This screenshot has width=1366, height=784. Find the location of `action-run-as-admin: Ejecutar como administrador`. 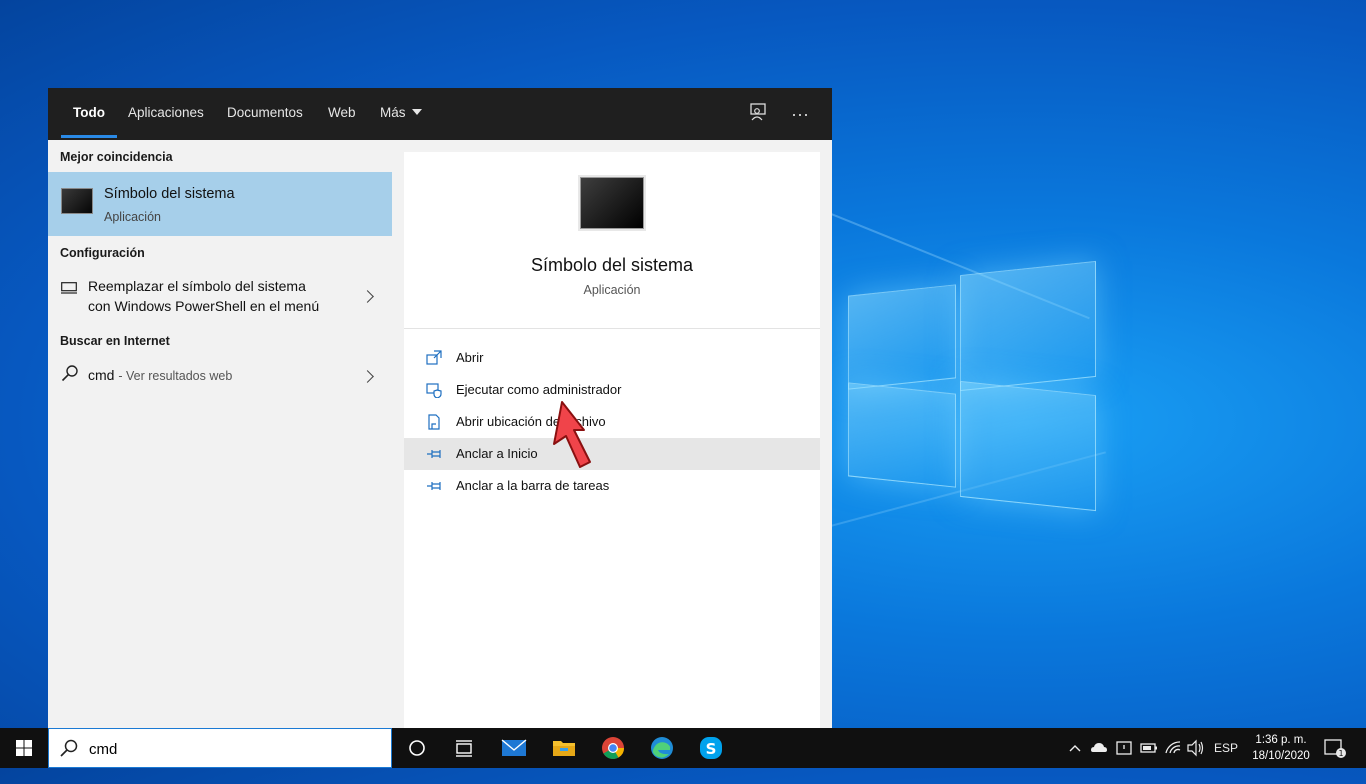

action-run-as-admin: Ejecutar como administrador is located at coordinates (612, 390).